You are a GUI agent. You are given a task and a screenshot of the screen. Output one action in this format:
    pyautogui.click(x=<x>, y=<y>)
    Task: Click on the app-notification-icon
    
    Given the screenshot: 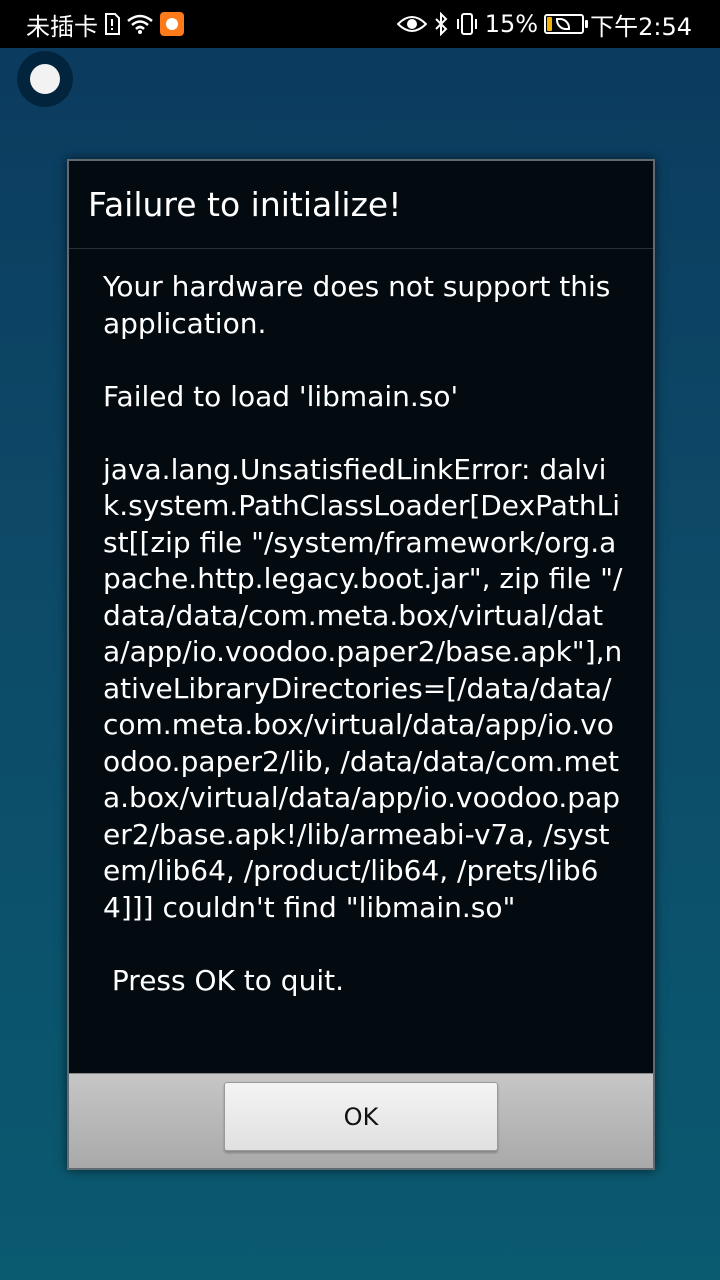 What is the action you would take?
    pyautogui.click(x=172, y=24)
    